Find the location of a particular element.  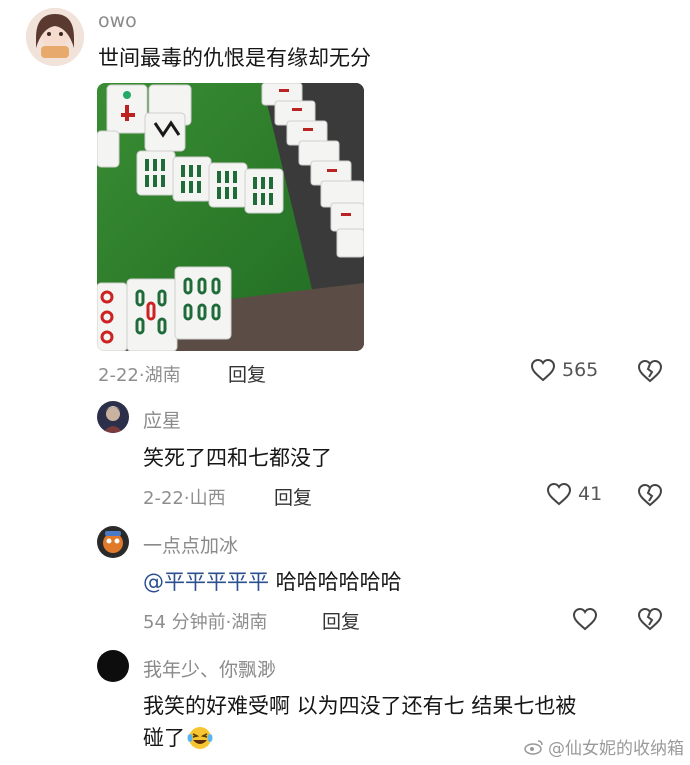

avatar-woniansha is located at coordinates (113, 666).